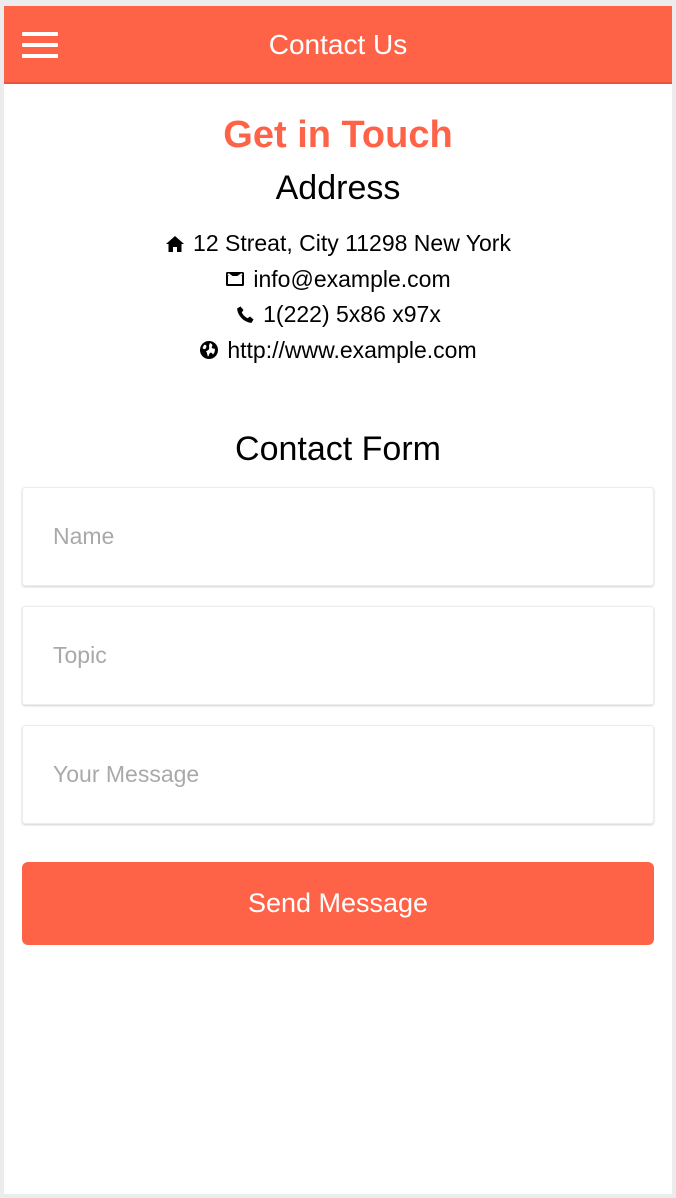 Image resolution: width=676 pixels, height=1198 pixels. I want to click on envelope-icon, so click(235, 279).